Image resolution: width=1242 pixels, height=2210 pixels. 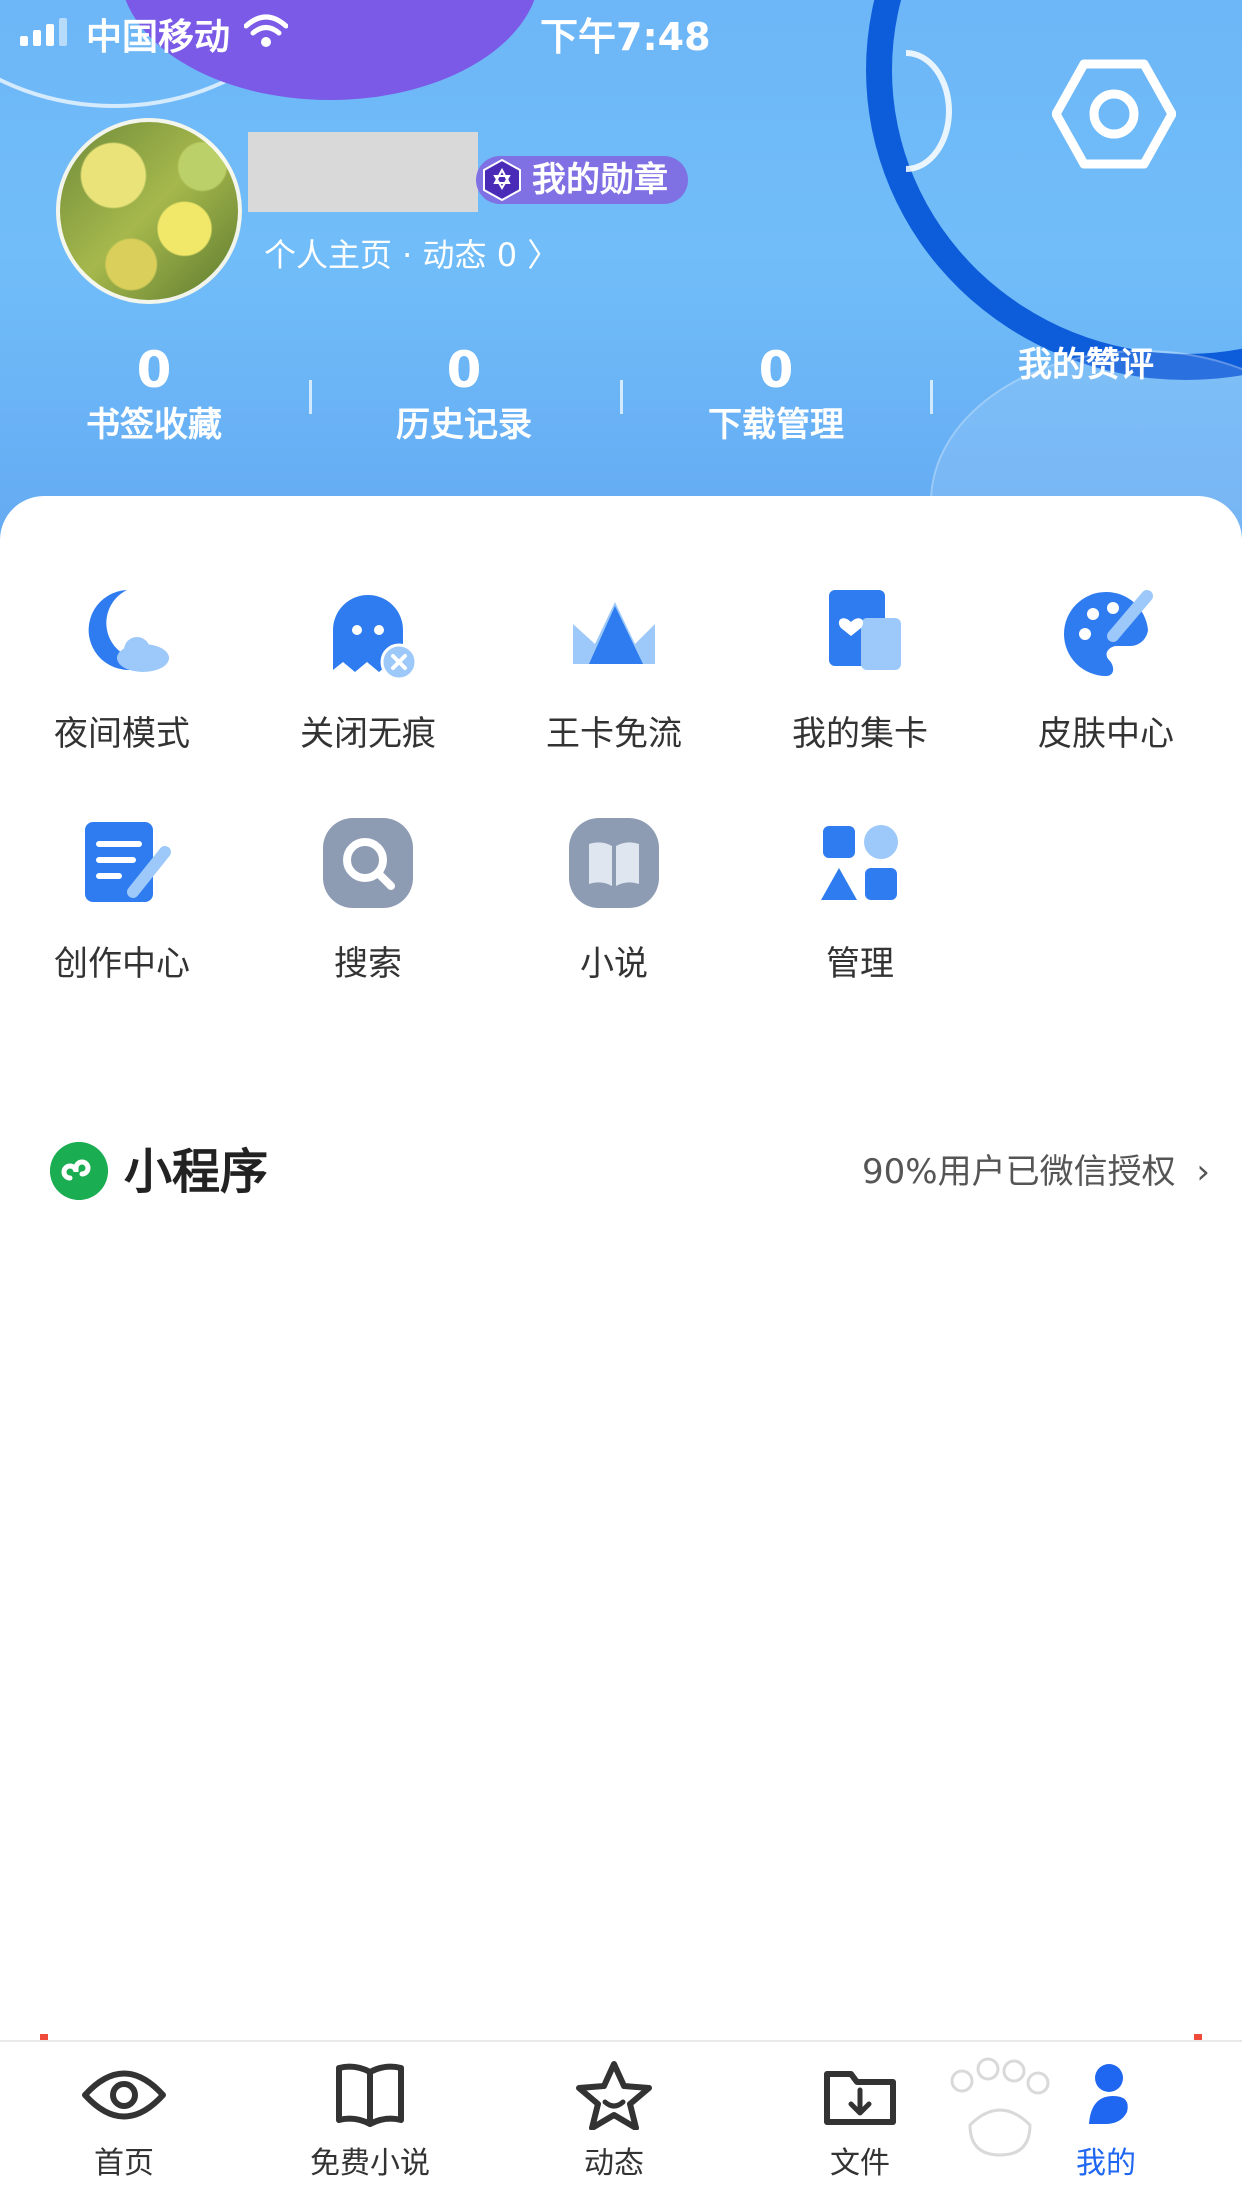 I want to click on feature-creation-center: 创作中心, so click(x=122, y=896).